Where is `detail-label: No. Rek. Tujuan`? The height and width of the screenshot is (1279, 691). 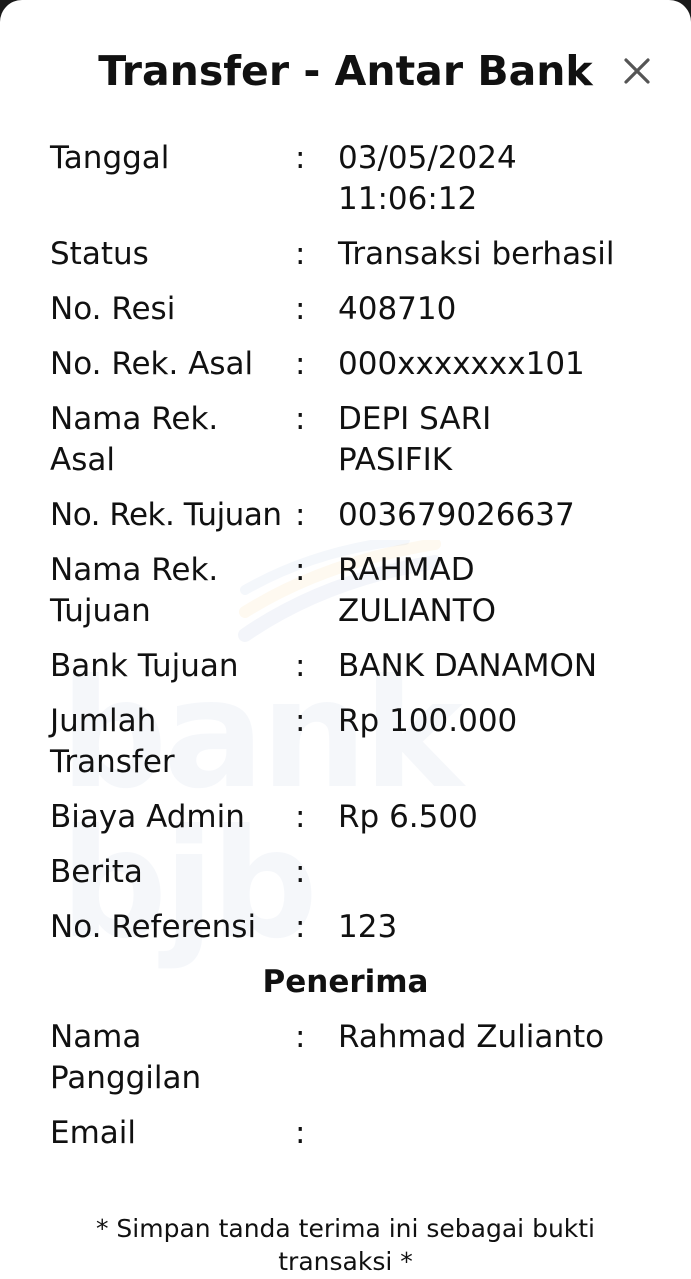
detail-label: No. Rek. Tujuan is located at coordinates (166, 515).